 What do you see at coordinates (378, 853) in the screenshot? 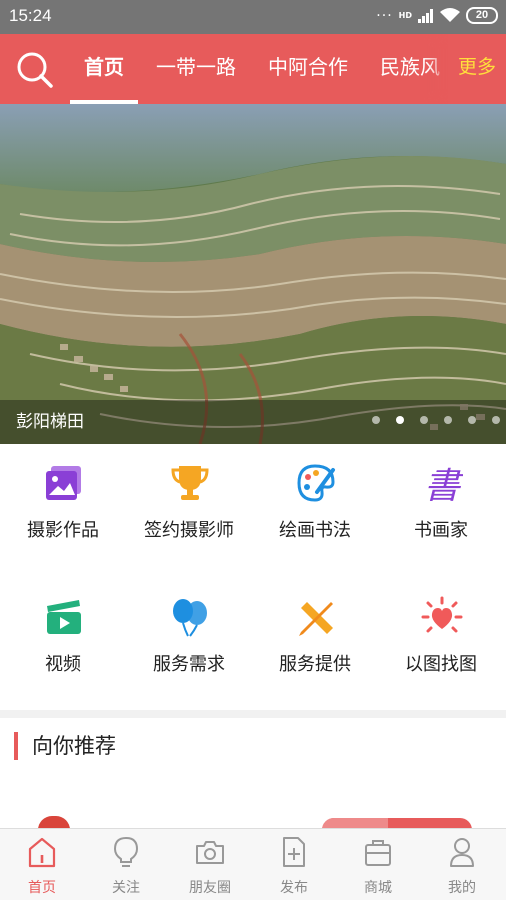
I see `shop-icon` at bounding box center [378, 853].